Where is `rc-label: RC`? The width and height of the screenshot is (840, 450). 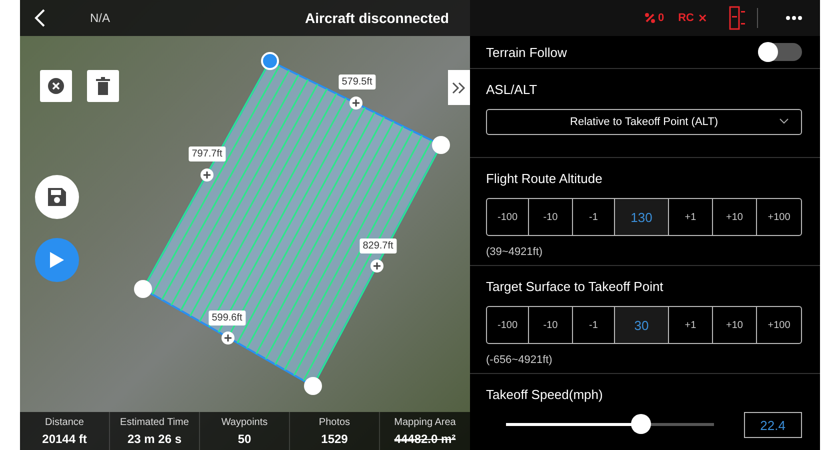
rc-label: RC is located at coordinates (686, 18).